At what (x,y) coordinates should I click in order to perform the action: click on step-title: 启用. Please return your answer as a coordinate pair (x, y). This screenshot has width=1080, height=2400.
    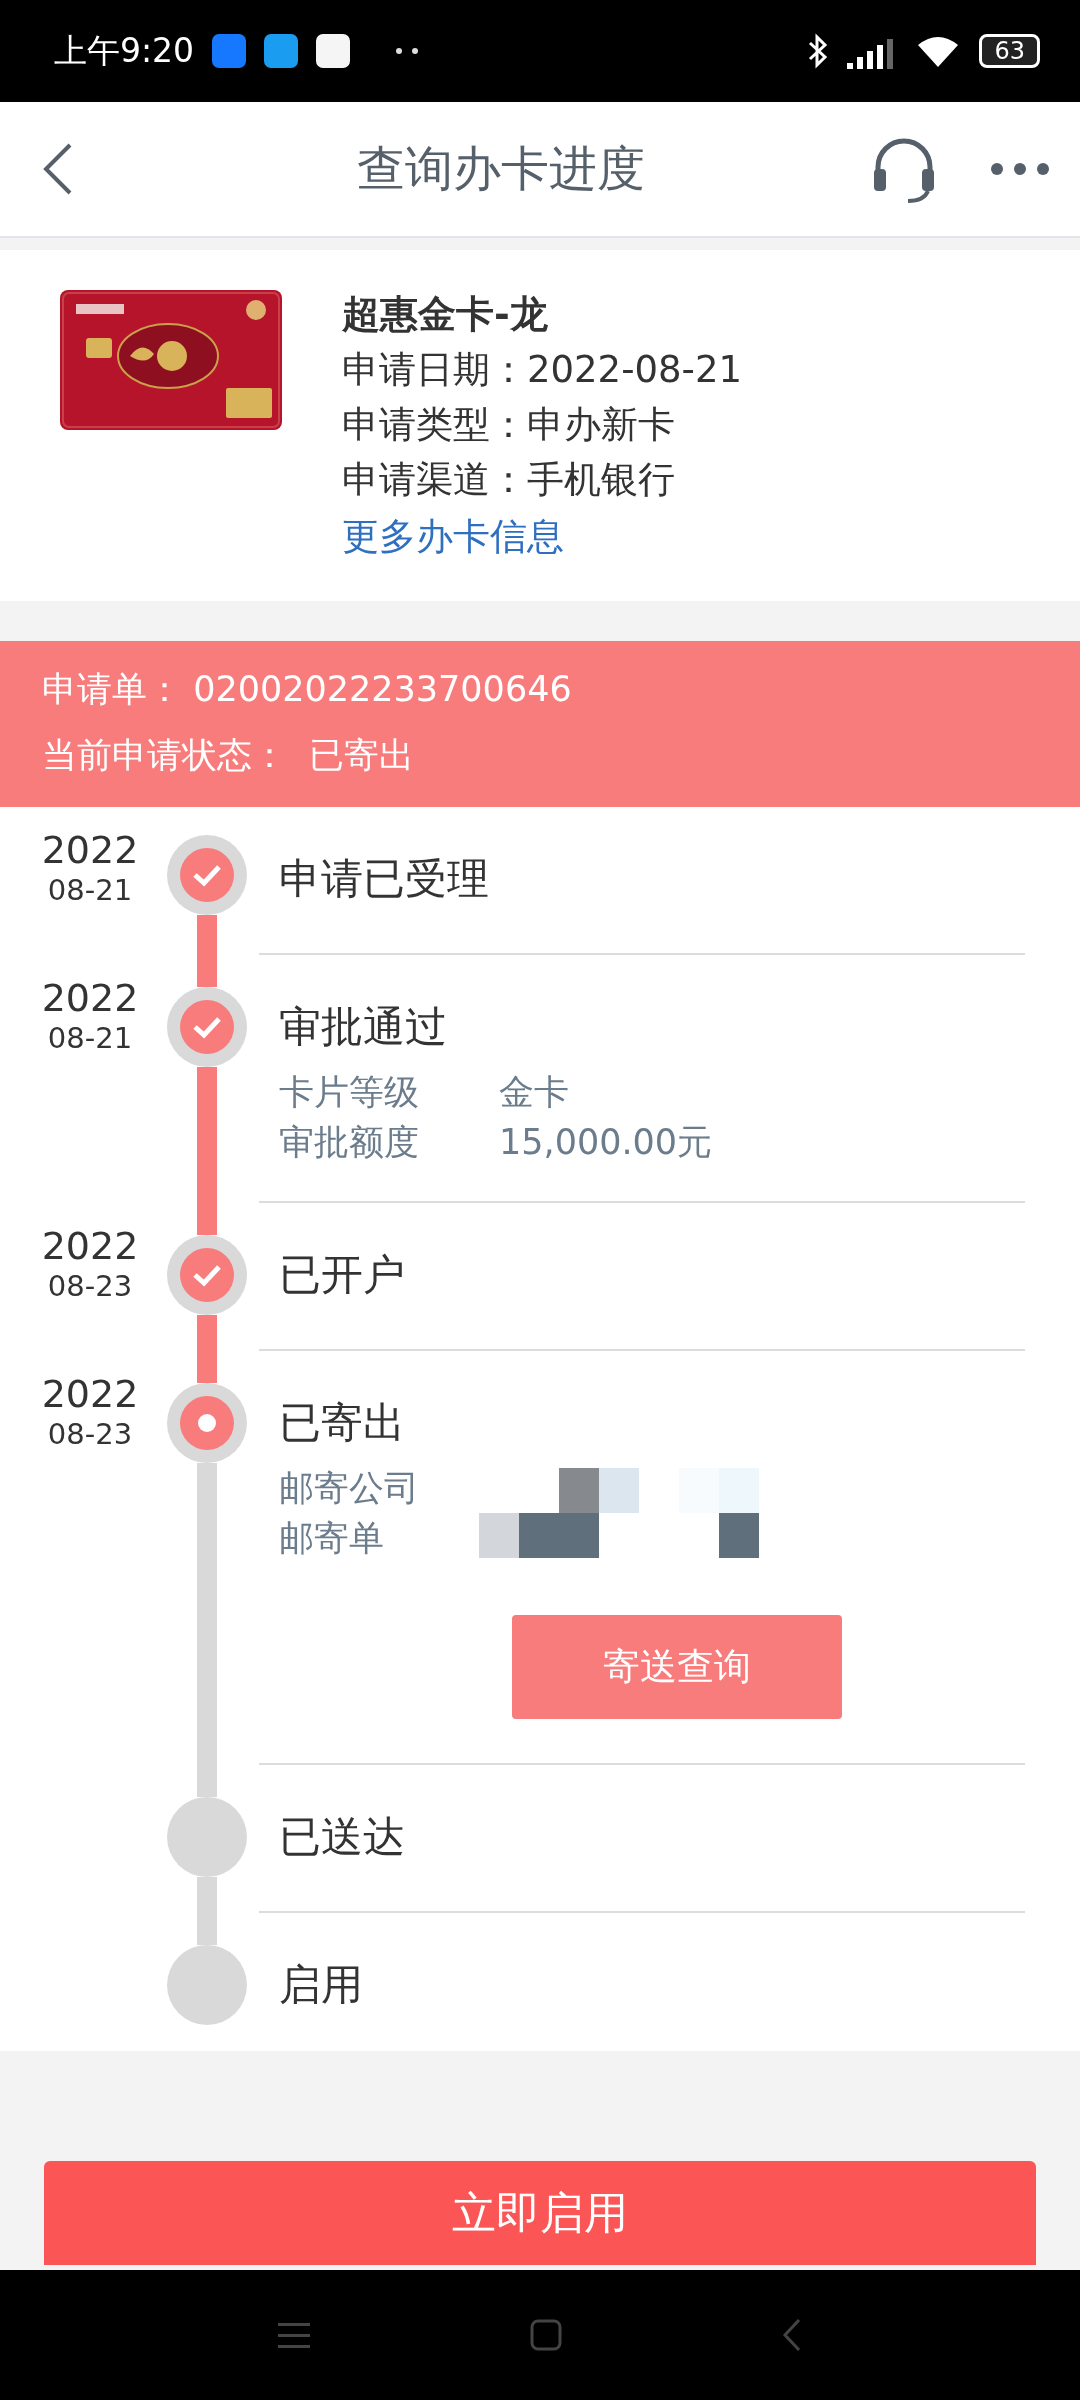
    Looking at the image, I should click on (321, 1985).